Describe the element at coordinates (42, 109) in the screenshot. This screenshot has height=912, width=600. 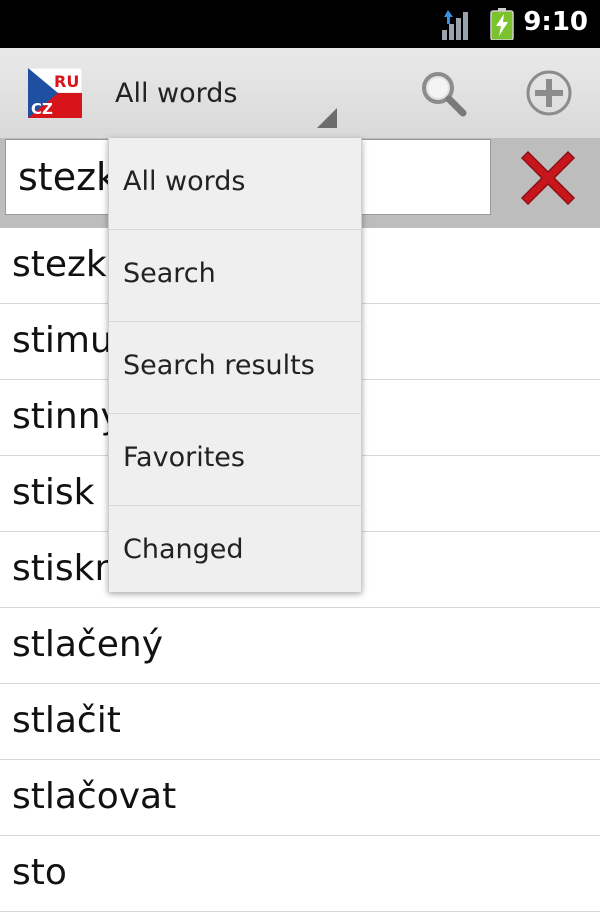
I see `svg-text: CZ` at that location.